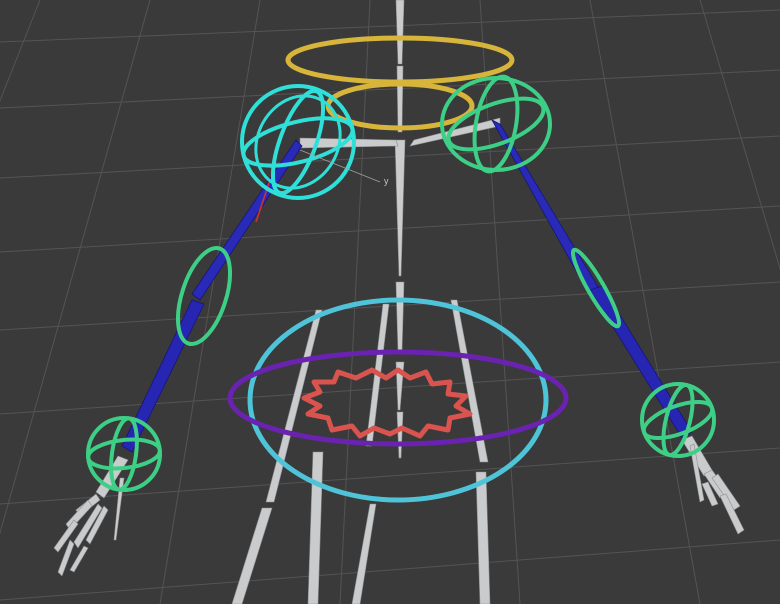 The image size is (780, 604). Describe the element at coordinates (386, 181) in the screenshot. I see `gizmo-axis-label: y` at that location.